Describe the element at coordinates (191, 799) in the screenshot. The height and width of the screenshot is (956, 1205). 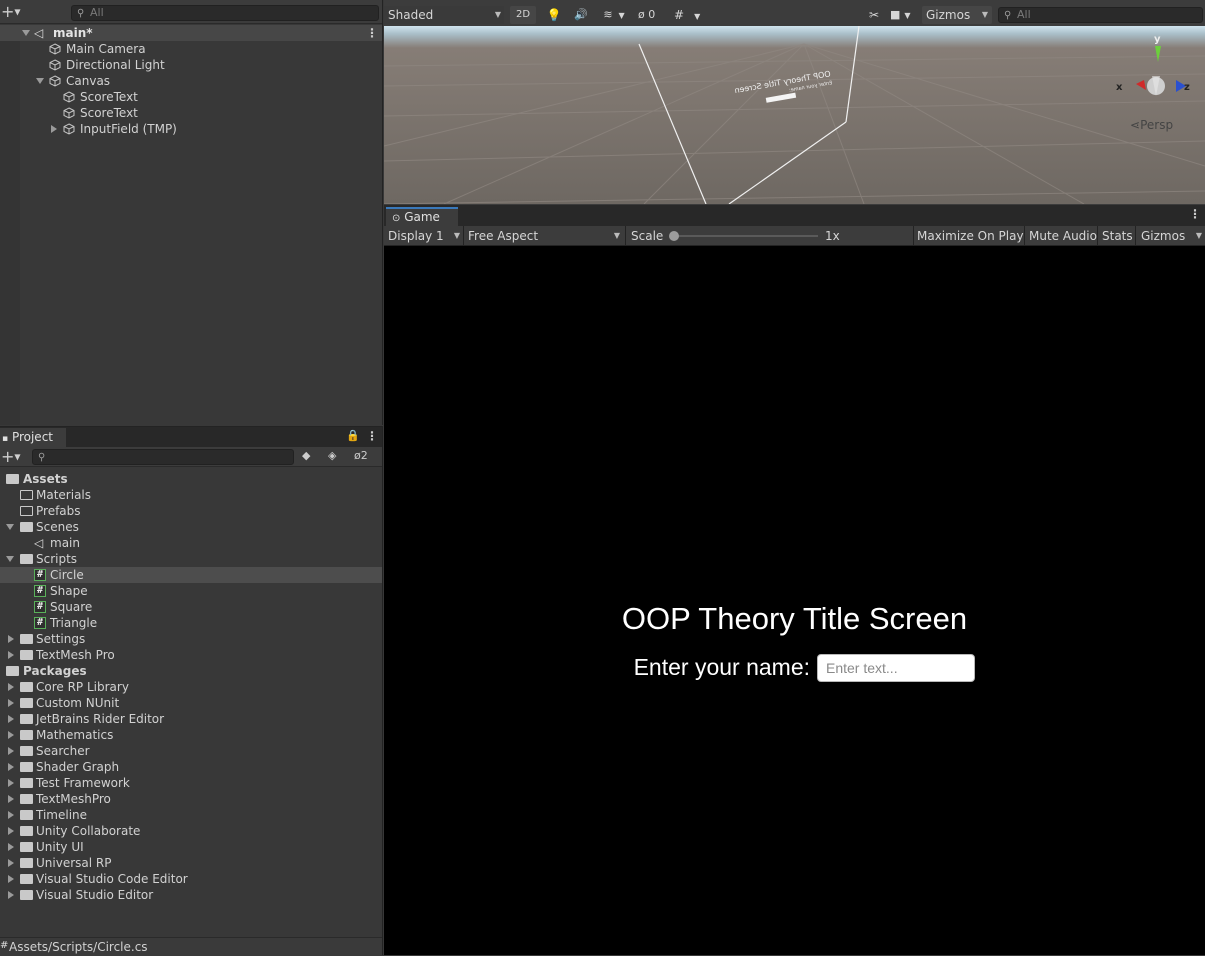
I see `tree-item-package-textmeshpro: TextMeshPro` at that location.